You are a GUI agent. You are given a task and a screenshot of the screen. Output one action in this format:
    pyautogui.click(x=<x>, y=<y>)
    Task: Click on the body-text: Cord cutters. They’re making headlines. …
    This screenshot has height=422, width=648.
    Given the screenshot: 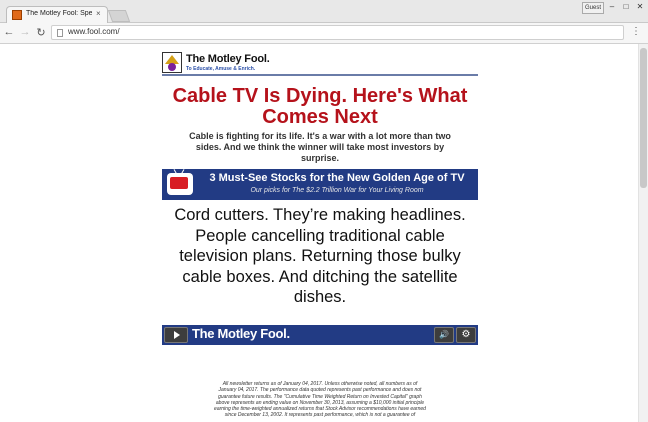 What is the action you would take?
    pyautogui.click(x=320, y=256)
    